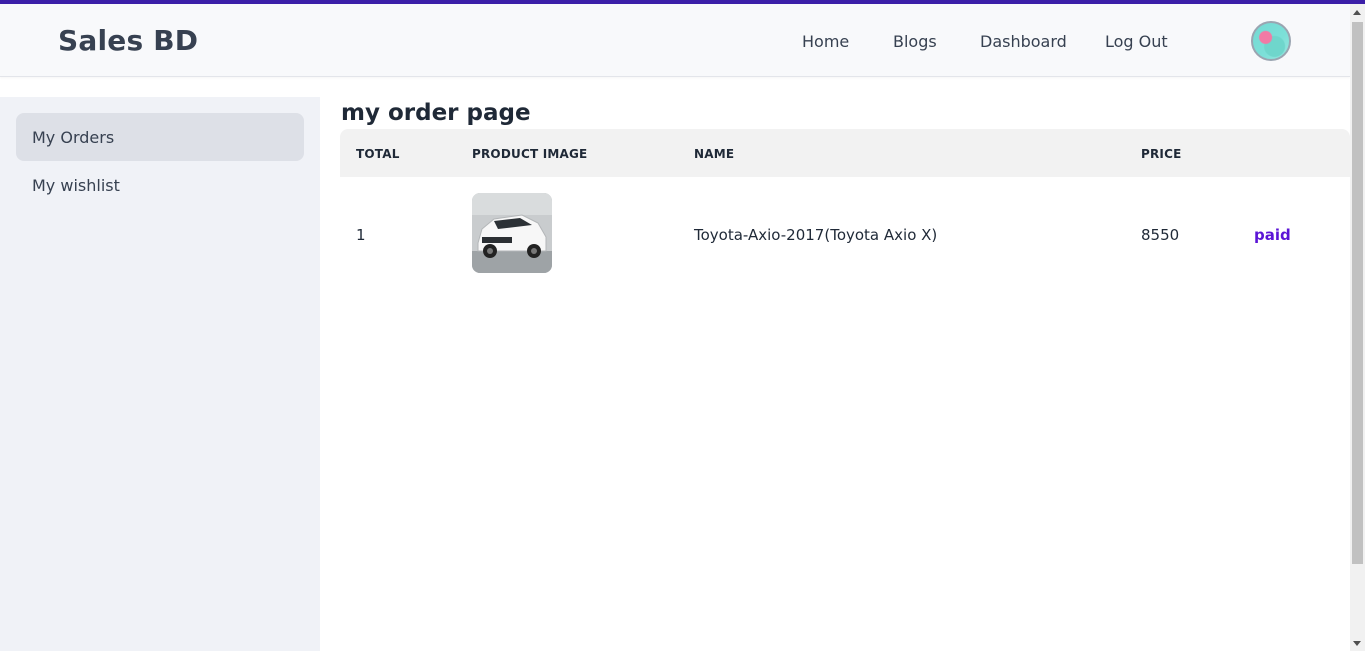 The height and width of the screenshot is (651, 1365). Describe the element at coordinates (1136, 41) in the screenshot. I see `nav-logout-link: Log Out` at that location.